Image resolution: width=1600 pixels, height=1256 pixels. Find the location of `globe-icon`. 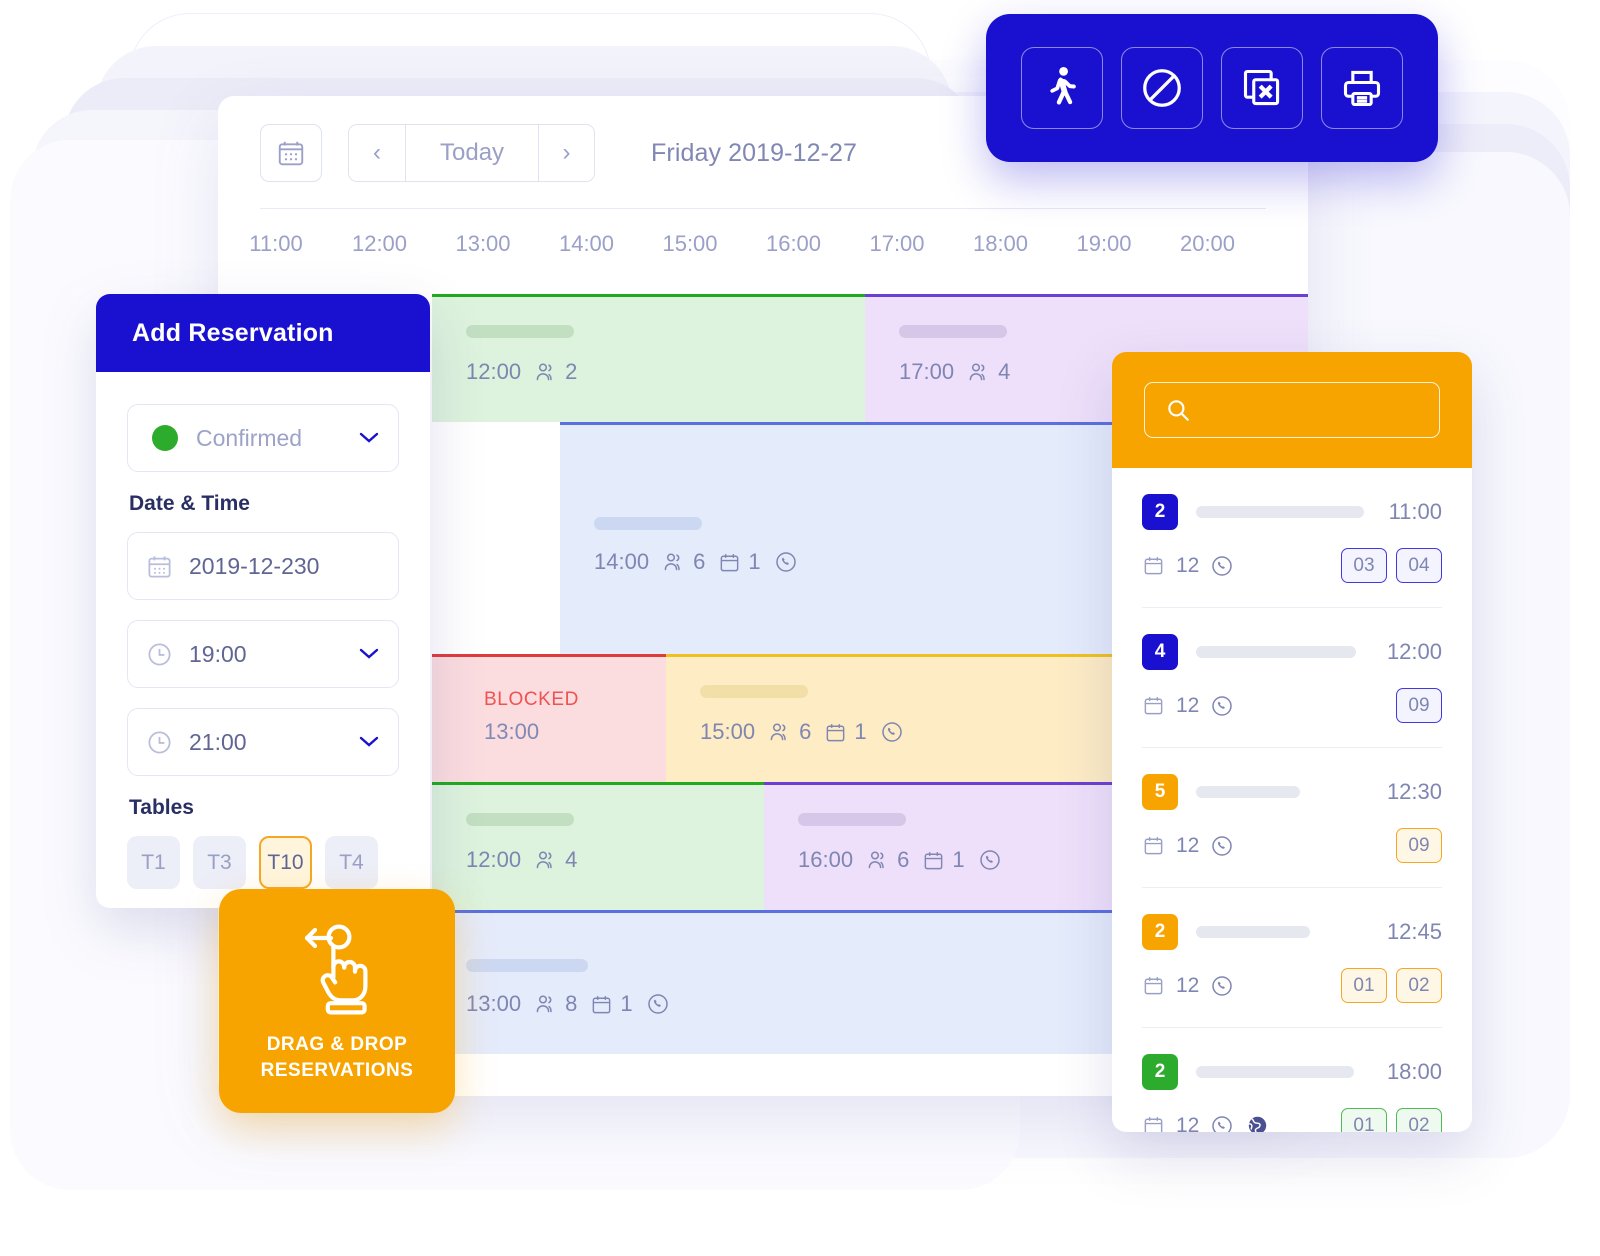

globe-icon is located at coordinates (1257, 1122).